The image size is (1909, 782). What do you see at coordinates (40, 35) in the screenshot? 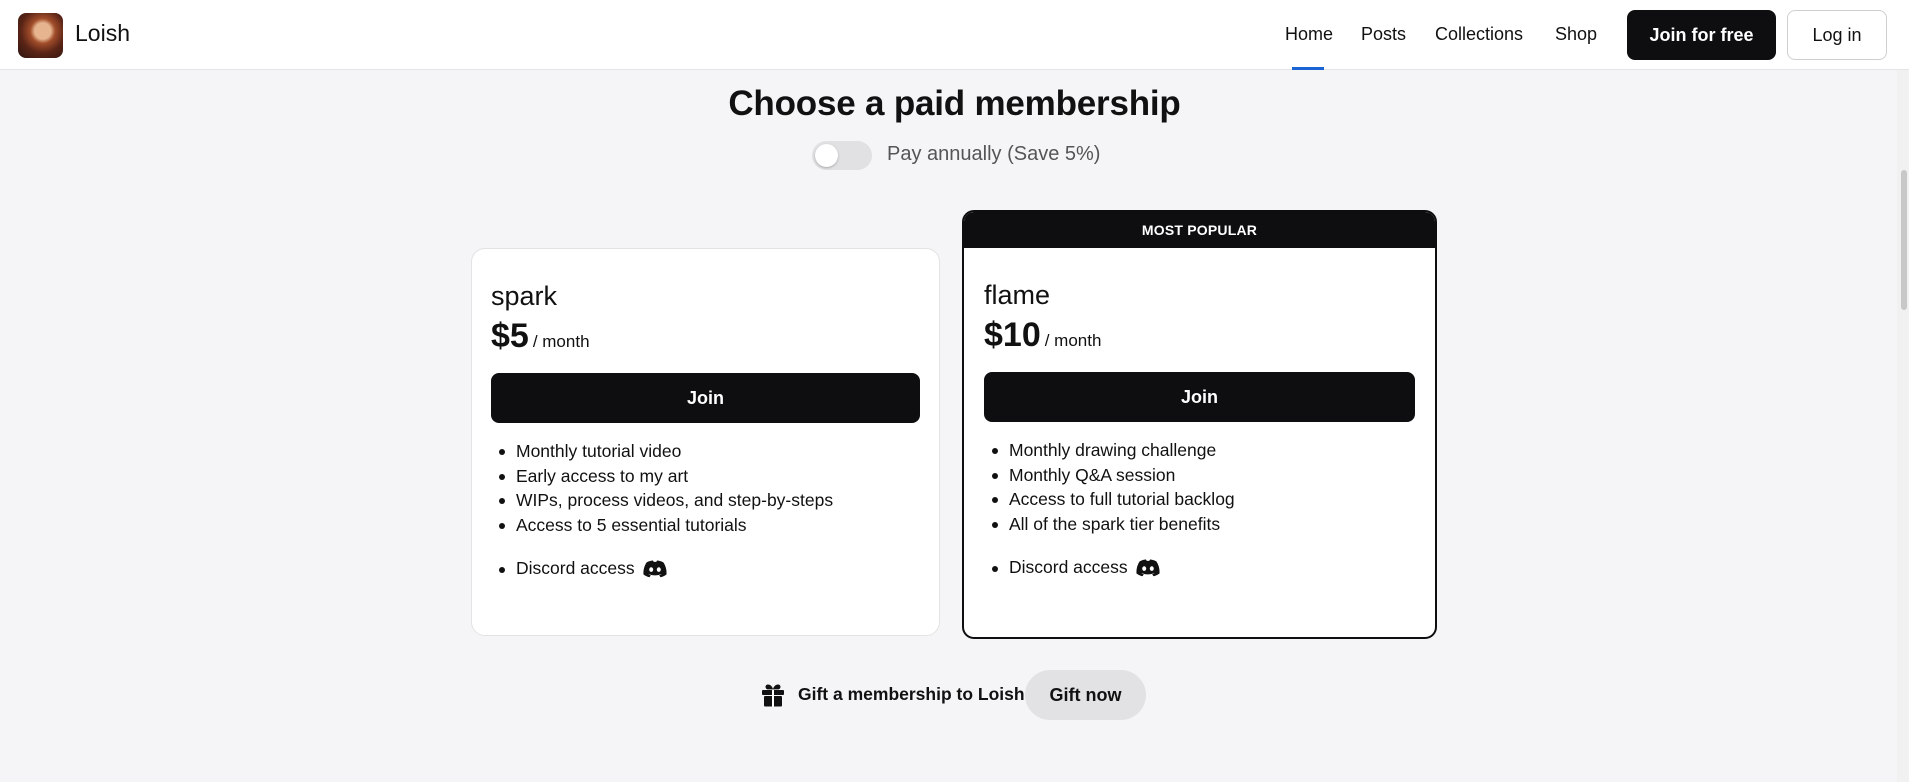
I see `creator-avatar` at bounding box center [40, 35].